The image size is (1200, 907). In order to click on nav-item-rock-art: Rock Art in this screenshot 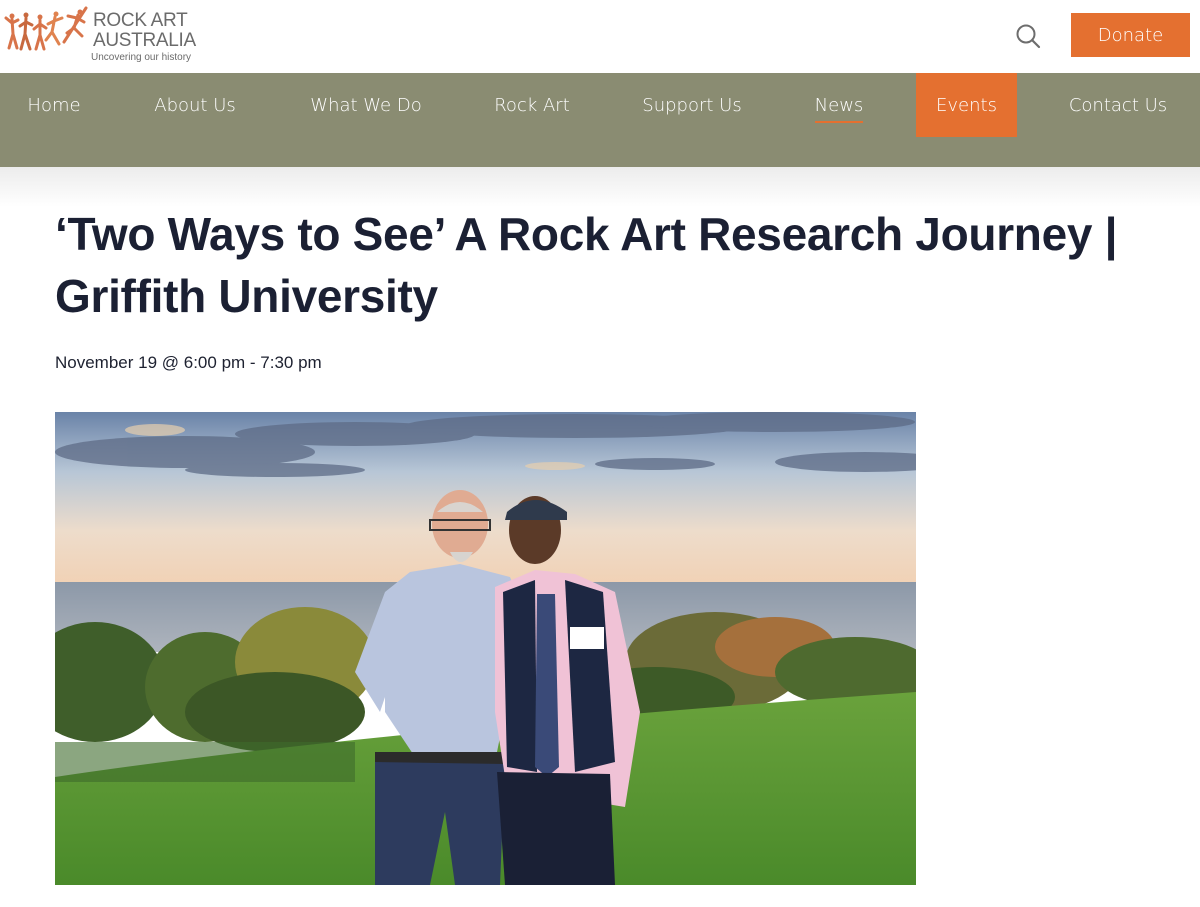, I will do `click(532, 105)`.